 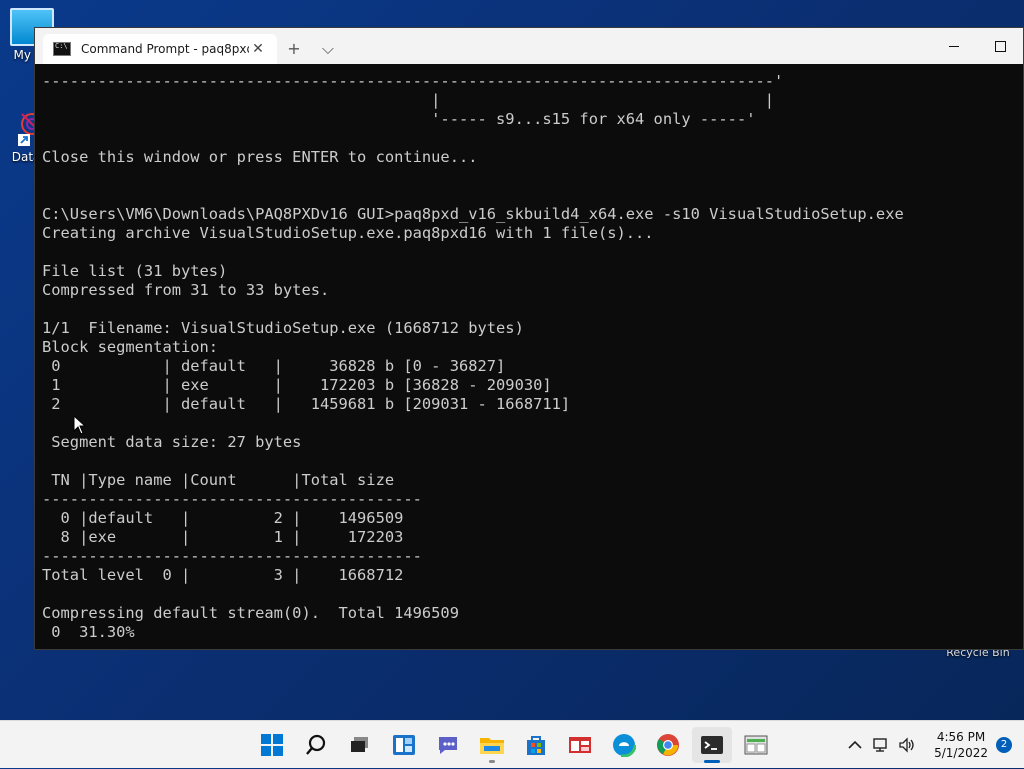 What do you see at coordinates (297, 385) in the screenshot?
I see `console-line: 1 | exe | 172203 b [36828 - 209030]` at bounding box center [297, 385].